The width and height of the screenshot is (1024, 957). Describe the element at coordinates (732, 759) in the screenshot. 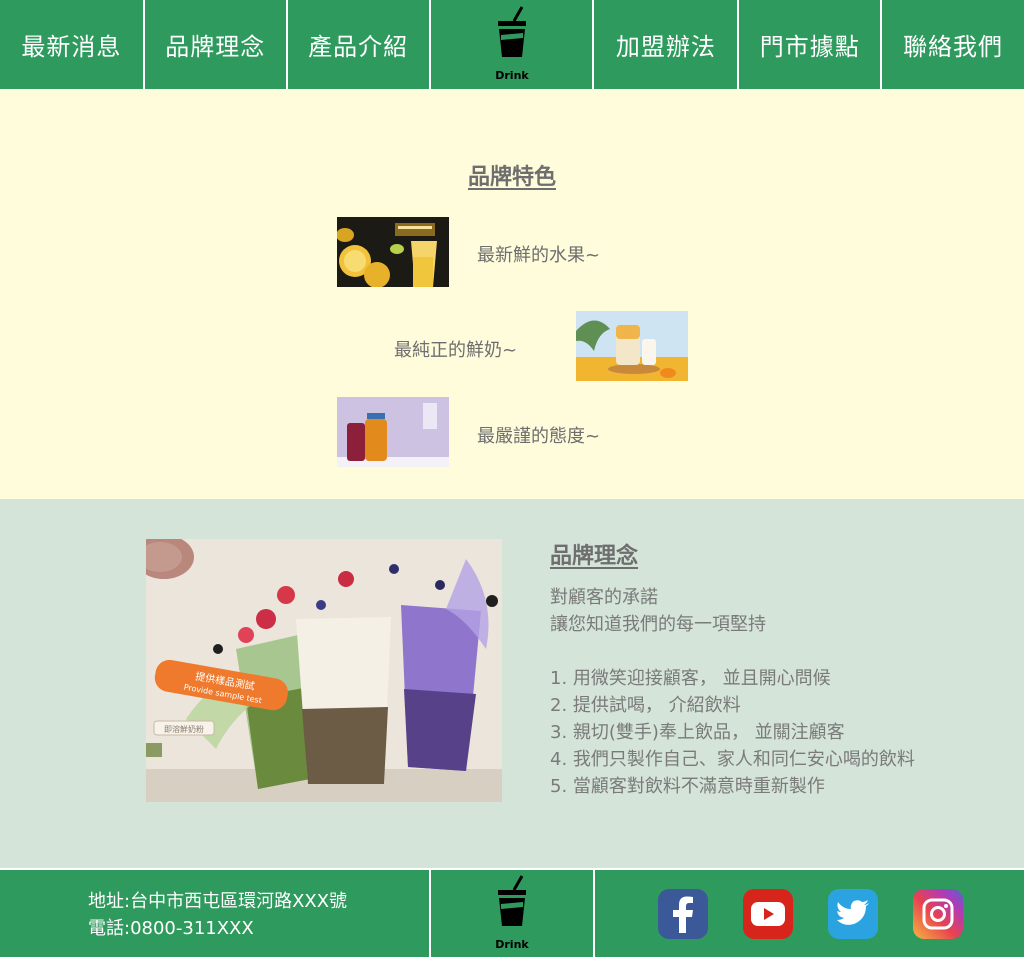

I see `list-item: 4. 我們只製作自己、家人和同仁安心喝的飲料` at that location.